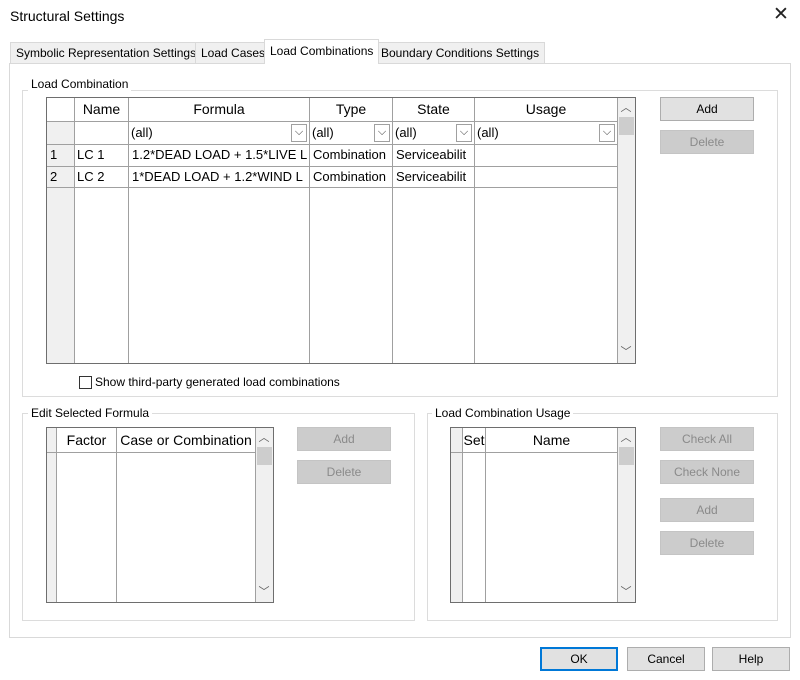 This screenshot has height=680, width=800. Describe the element at coordinates (474, 440) in the screenshot. I see `column-header-set: Set` at that location.